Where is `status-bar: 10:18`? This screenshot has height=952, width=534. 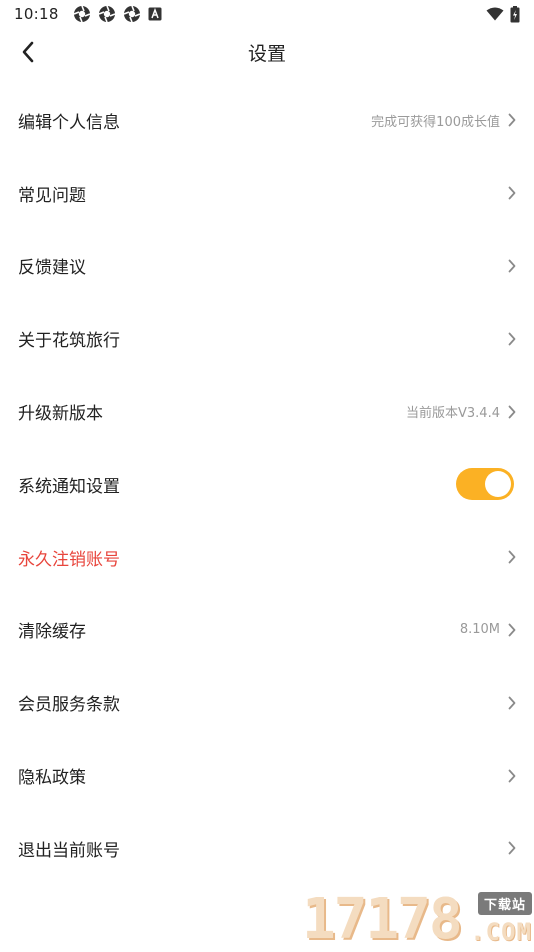 status-bar: 10:18 is located at coordinates (267, 14).